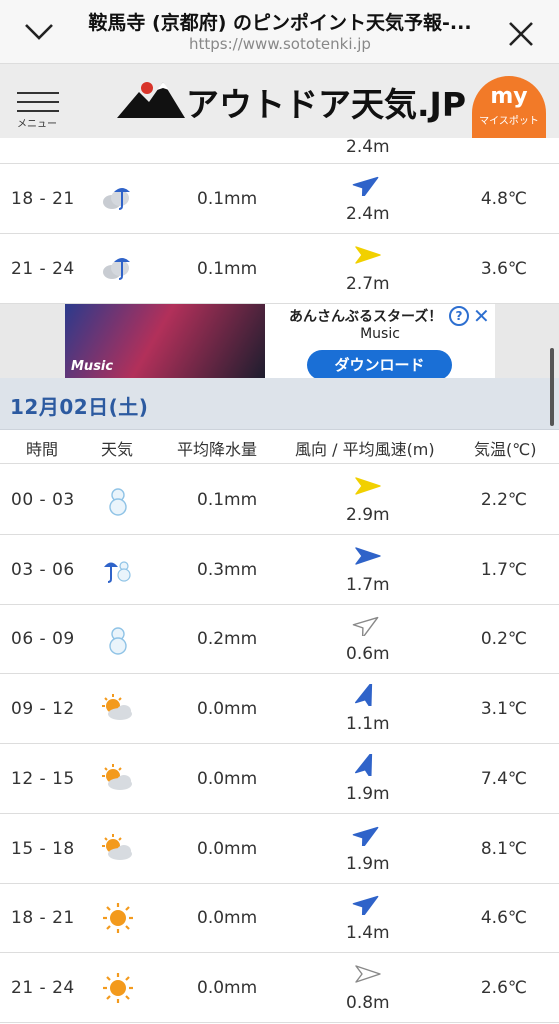 The width and height of the screenshot is (559, 1024). Describe the element at coordinates (42, 449) in the screenshot. I see `header-time: 時間` at that location.